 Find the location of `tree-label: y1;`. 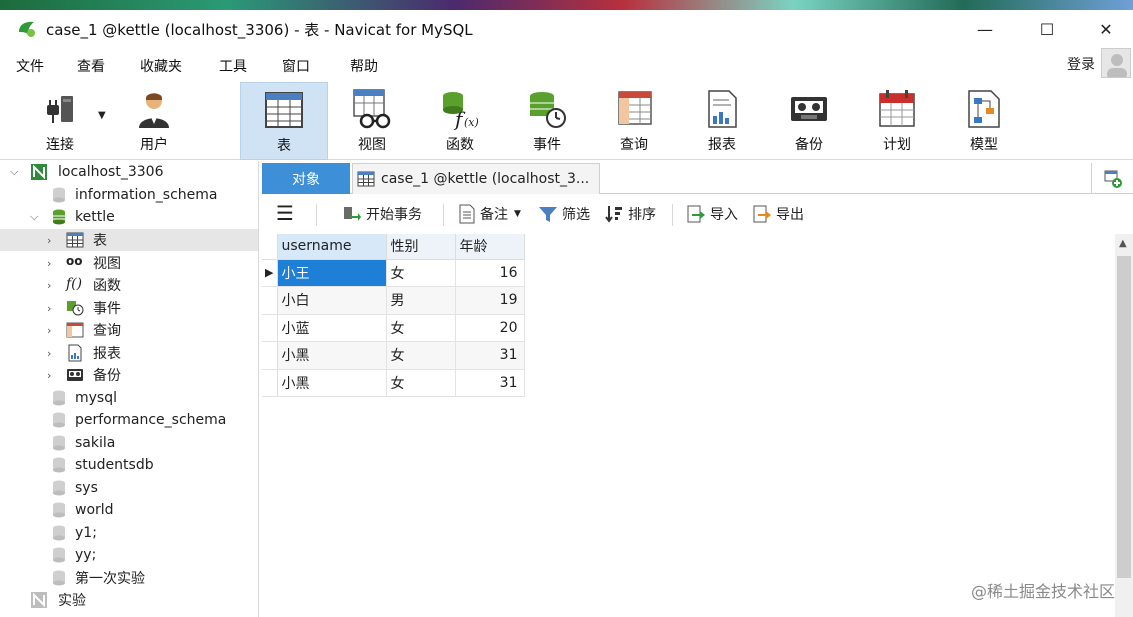

tree-label: y1; is located at coordinates (86, 533).